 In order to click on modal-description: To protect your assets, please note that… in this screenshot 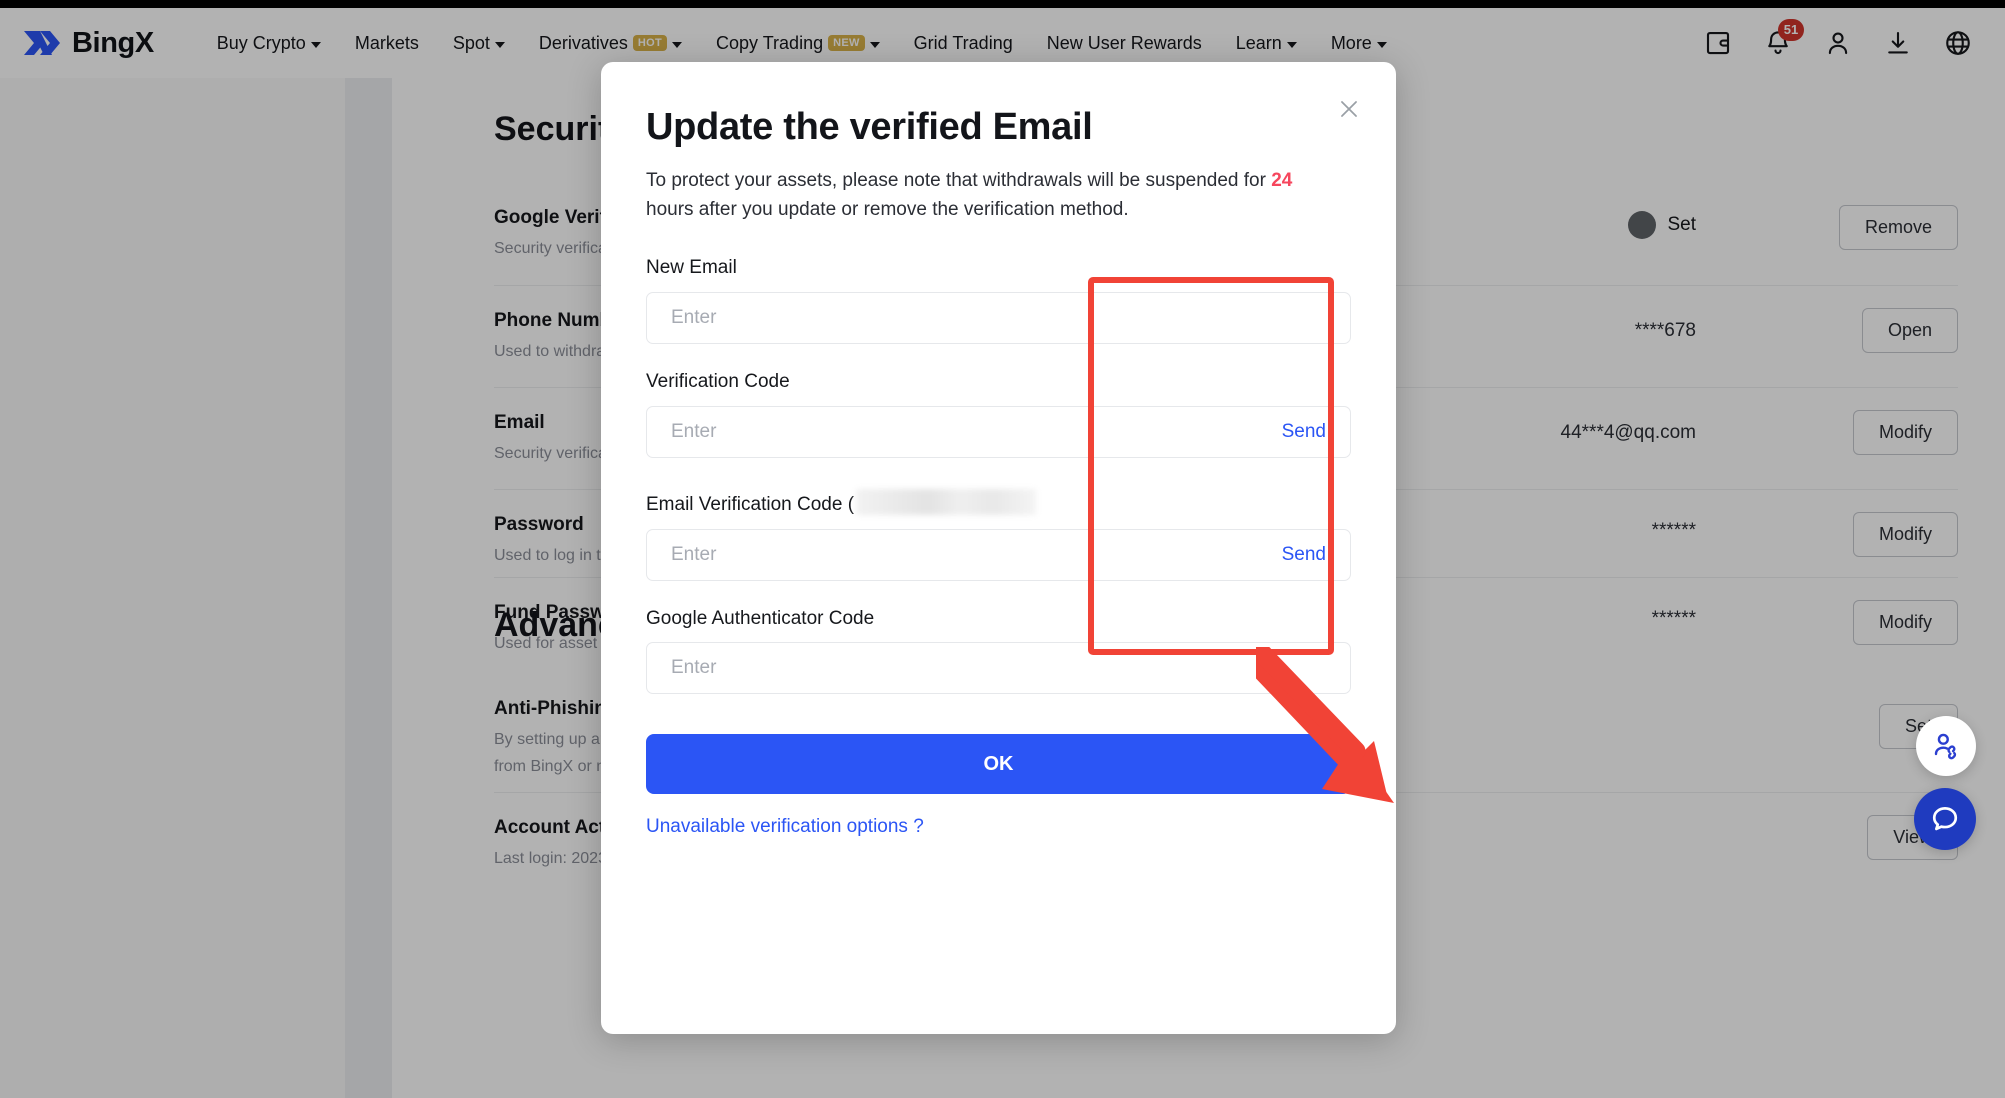, I will do `click(991, 196)`.